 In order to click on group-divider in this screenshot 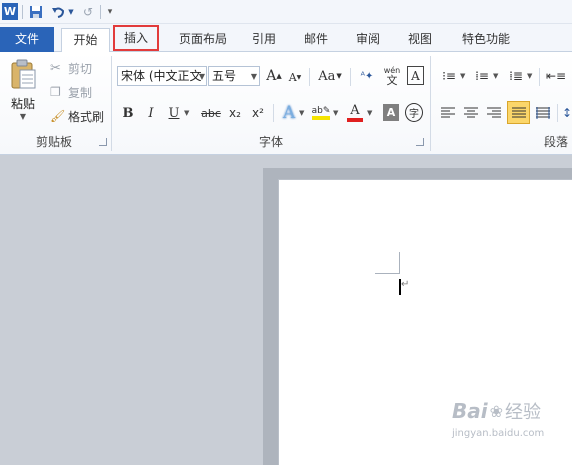, I will do `click(430, 103)`.